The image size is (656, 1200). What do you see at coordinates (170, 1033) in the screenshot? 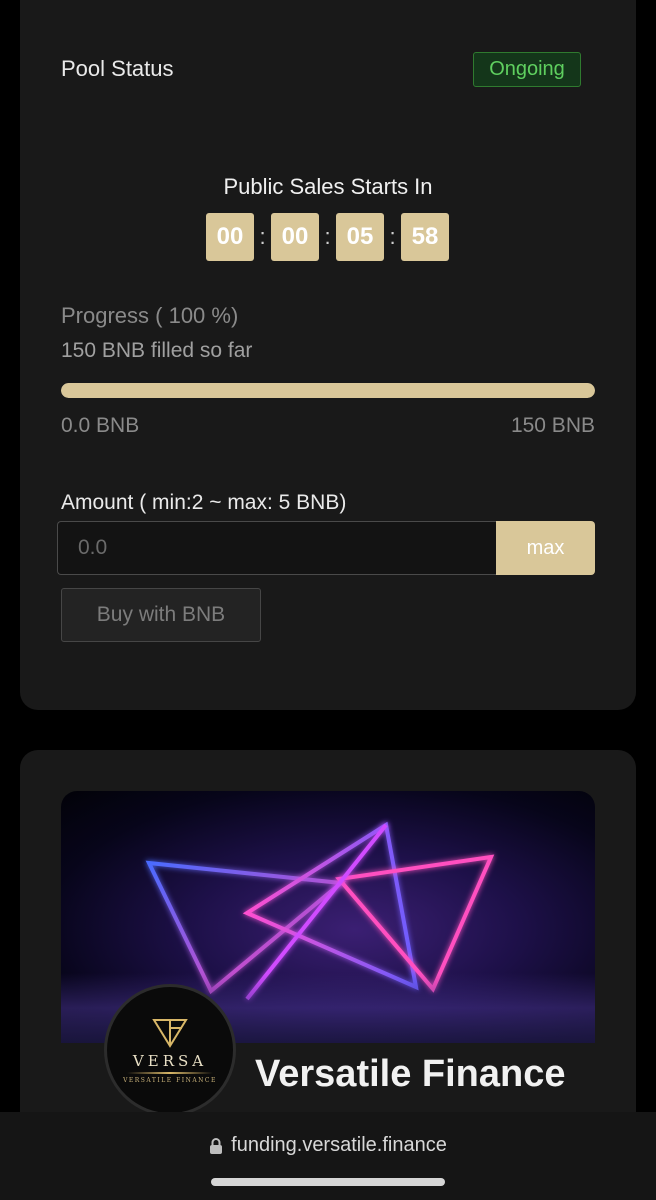
I see `versa-logo-icon` at bounding box center [170, 1033].